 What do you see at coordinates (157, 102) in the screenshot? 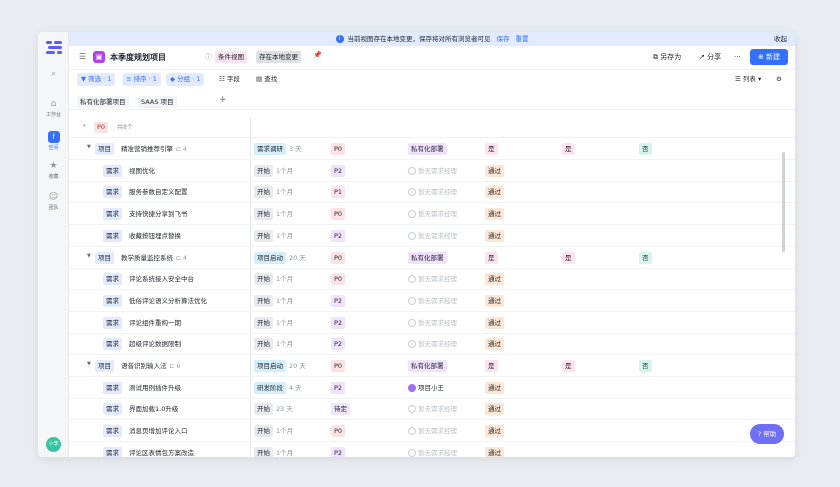
I see `tab-saas: SAAS 项目` at bounding box center [157, 102].